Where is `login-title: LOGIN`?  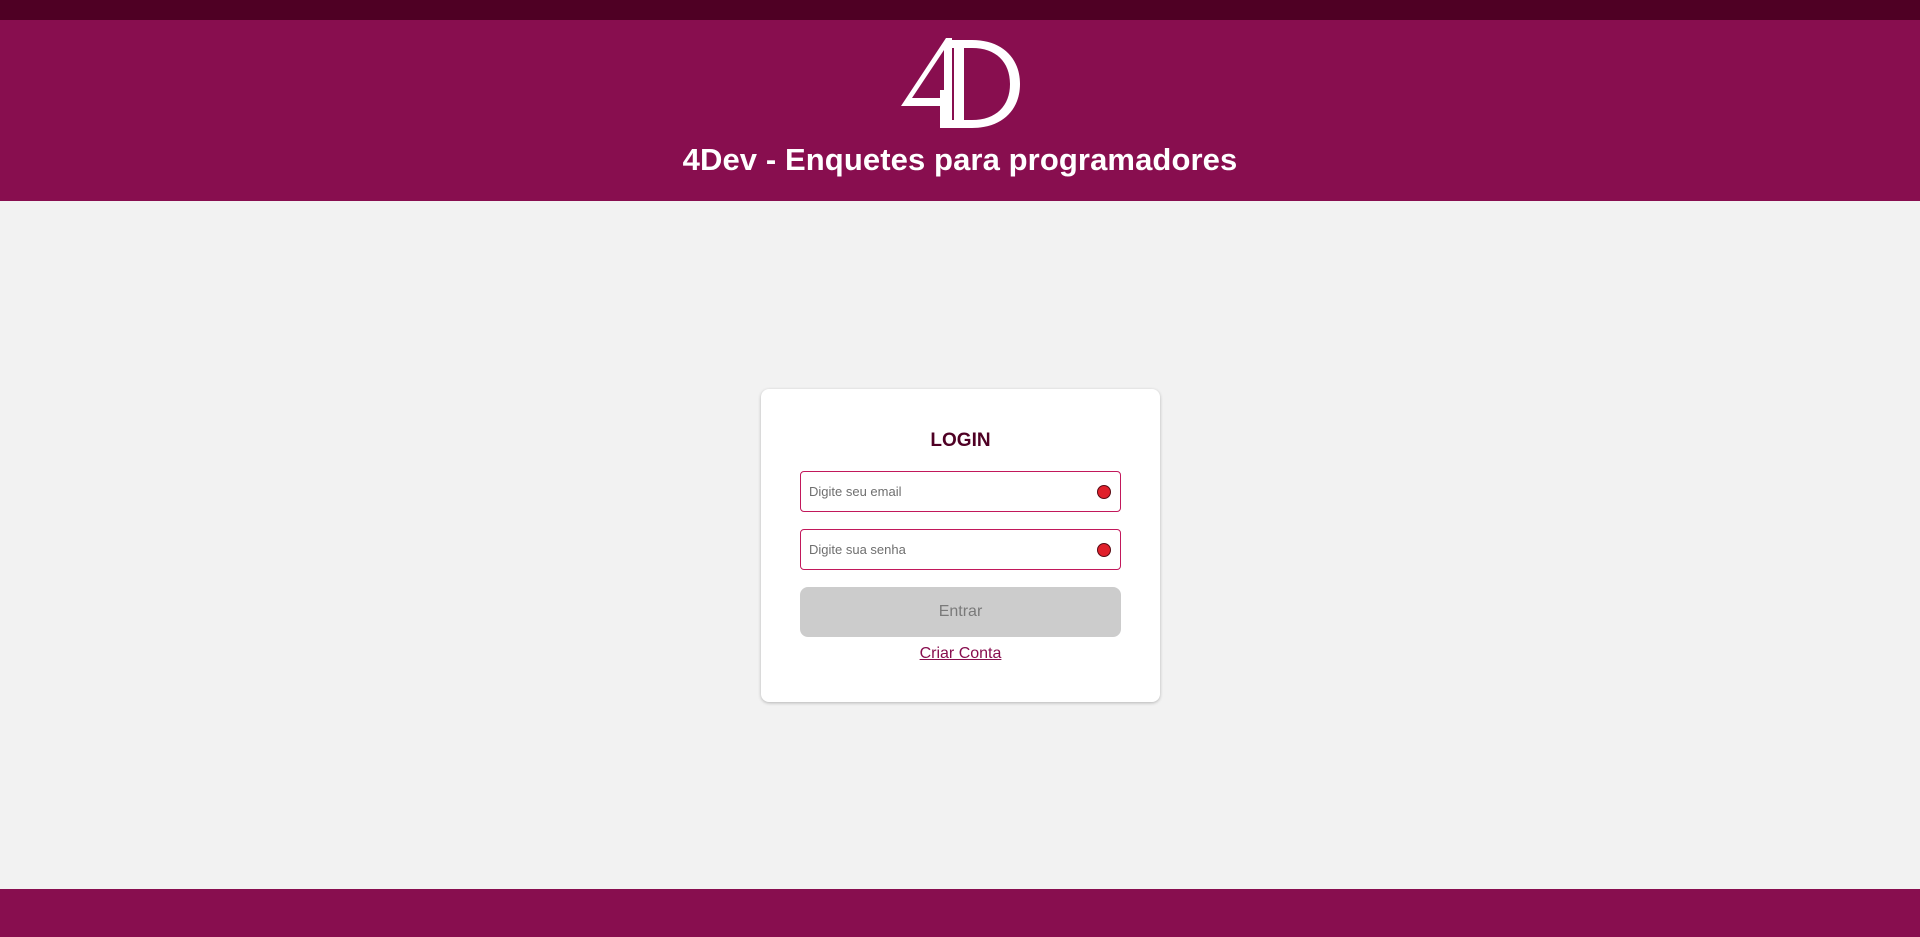
login-title: LOGIN is located at coordinates (960, 440).